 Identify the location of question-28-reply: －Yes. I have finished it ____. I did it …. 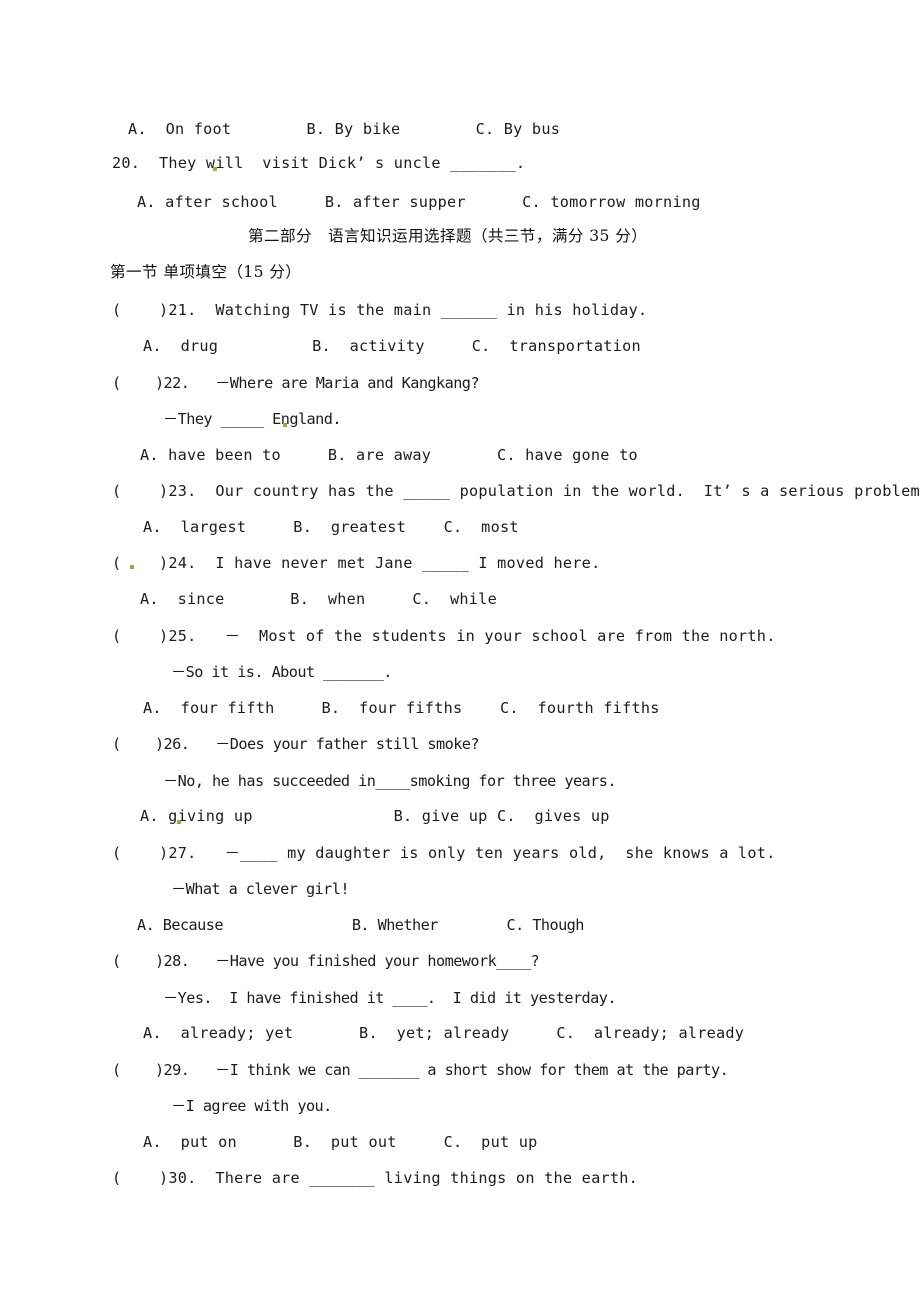
(389, 998).